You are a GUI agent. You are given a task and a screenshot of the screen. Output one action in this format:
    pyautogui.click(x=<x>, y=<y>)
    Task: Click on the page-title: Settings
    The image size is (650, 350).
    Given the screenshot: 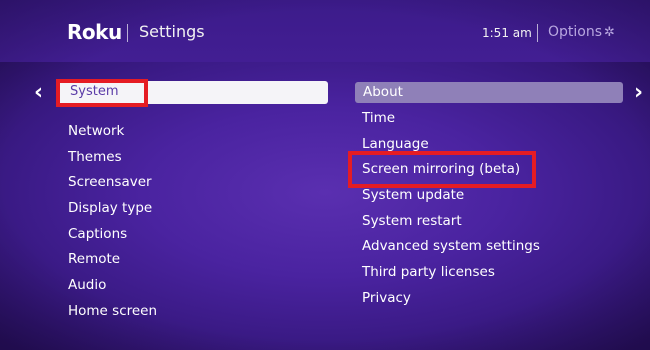 What is the action you would take?
    pyautogui.click(x=172, y=31)
    